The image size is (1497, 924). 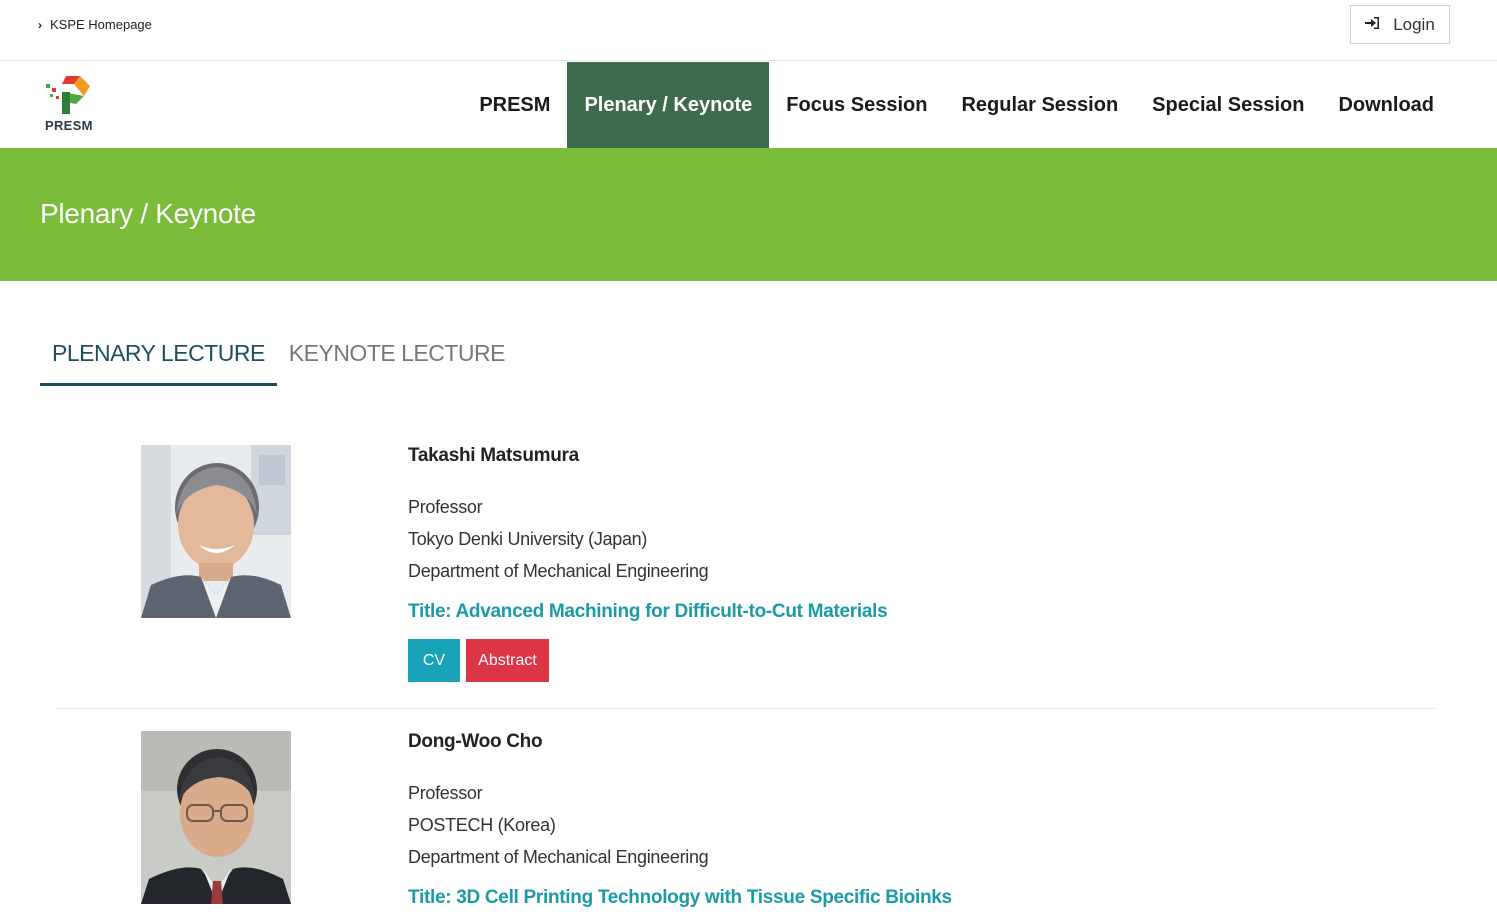 I want to click on nav-item-focus-session: Focus Session, so click(x=856, y=105).